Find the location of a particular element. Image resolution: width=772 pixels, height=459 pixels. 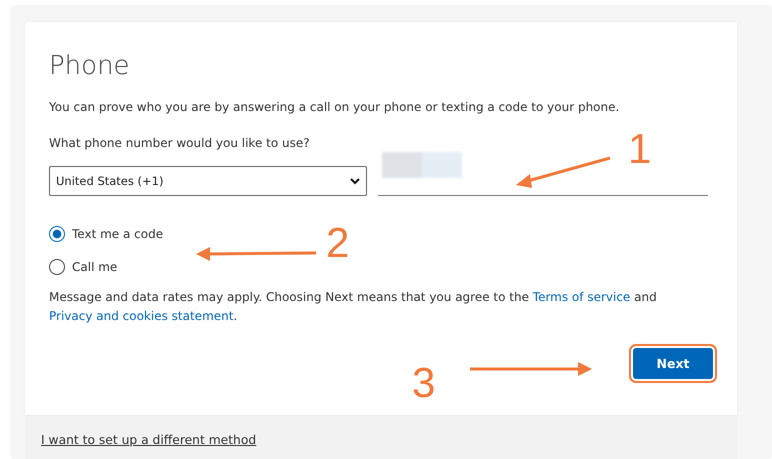

privacy-link: Privacy and cookies statement is located at coordinates (141, 316).